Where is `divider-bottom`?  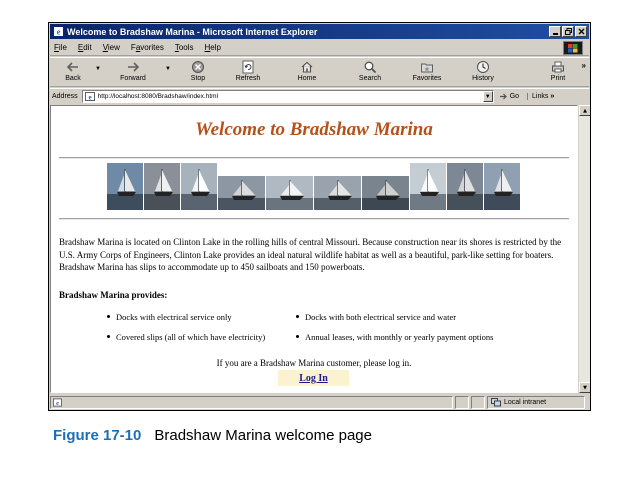
divider-bottom is located at coordinates (314, 219).